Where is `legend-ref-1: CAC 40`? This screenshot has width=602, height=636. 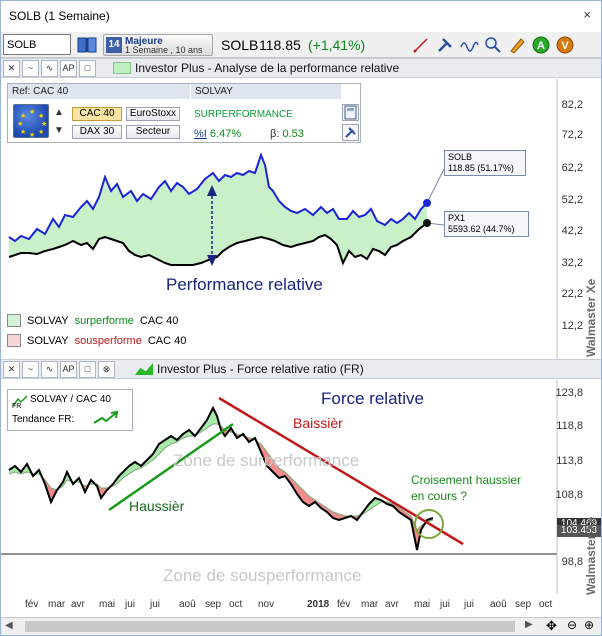
legend-ref-1: CAC 40 is located at coordinates (159, 320).